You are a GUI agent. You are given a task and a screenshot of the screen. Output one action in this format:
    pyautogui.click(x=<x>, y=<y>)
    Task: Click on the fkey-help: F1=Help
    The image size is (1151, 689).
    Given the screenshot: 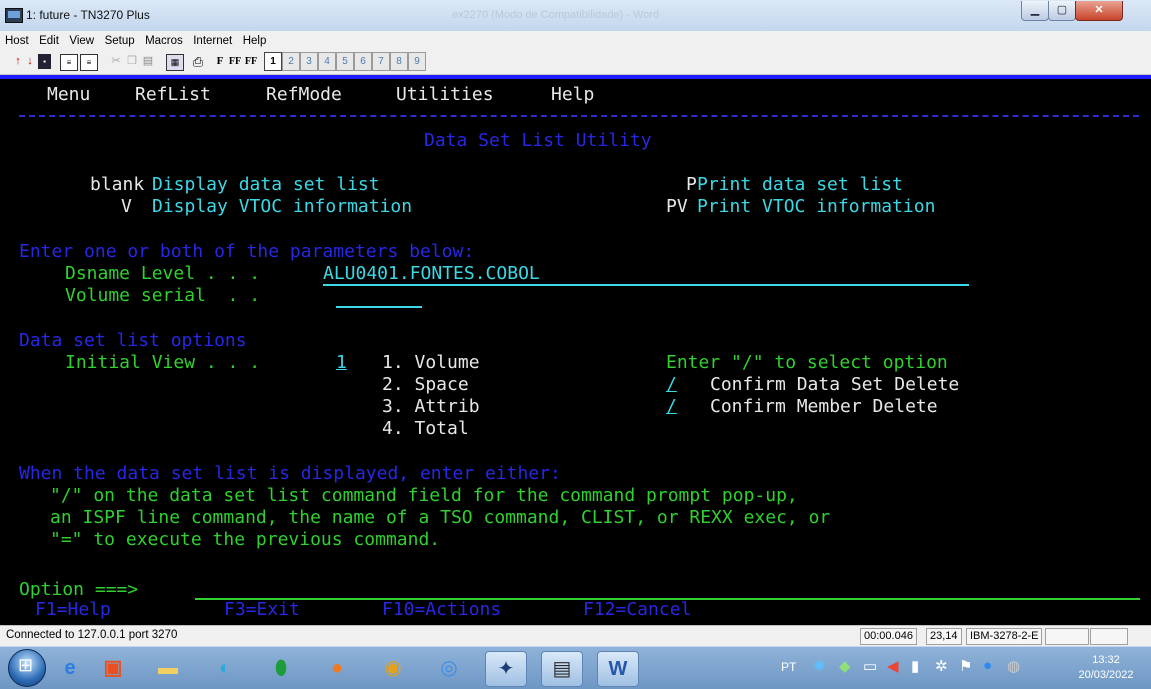 What is the action you would take?
    pyautogui.click(x=73, y=610)
    